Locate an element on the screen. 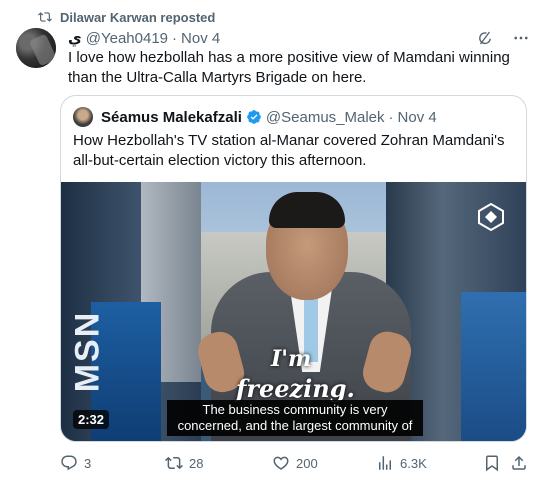 Image resolution: width=544 pixels, height=483 pixels. video-overlay-text-line1: I'm is located at coordinates (291, 359).